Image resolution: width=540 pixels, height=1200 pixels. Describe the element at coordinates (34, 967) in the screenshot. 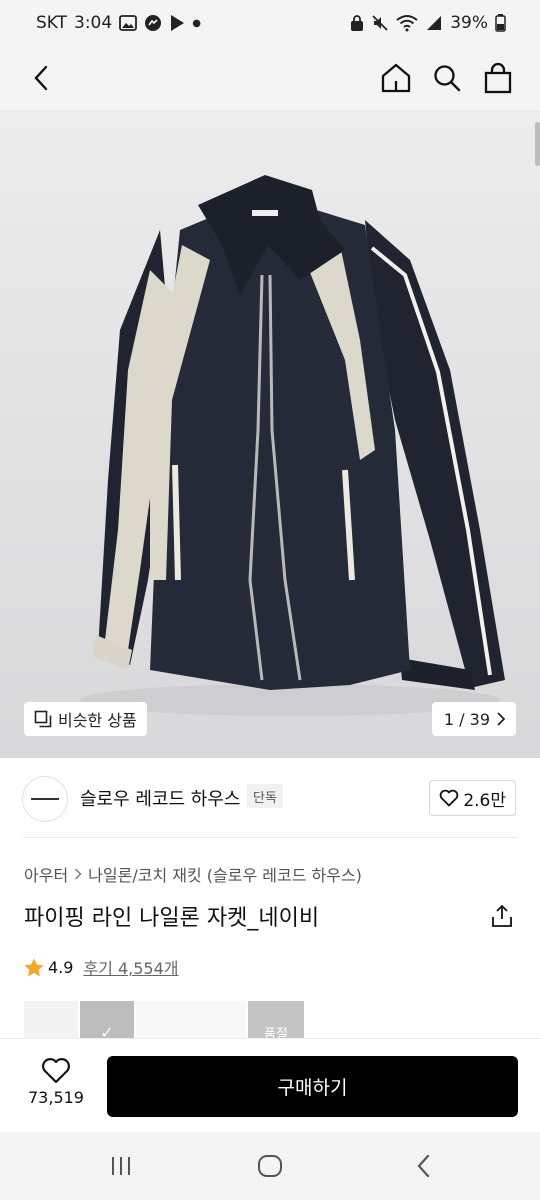

I see `star-icon` at that location.